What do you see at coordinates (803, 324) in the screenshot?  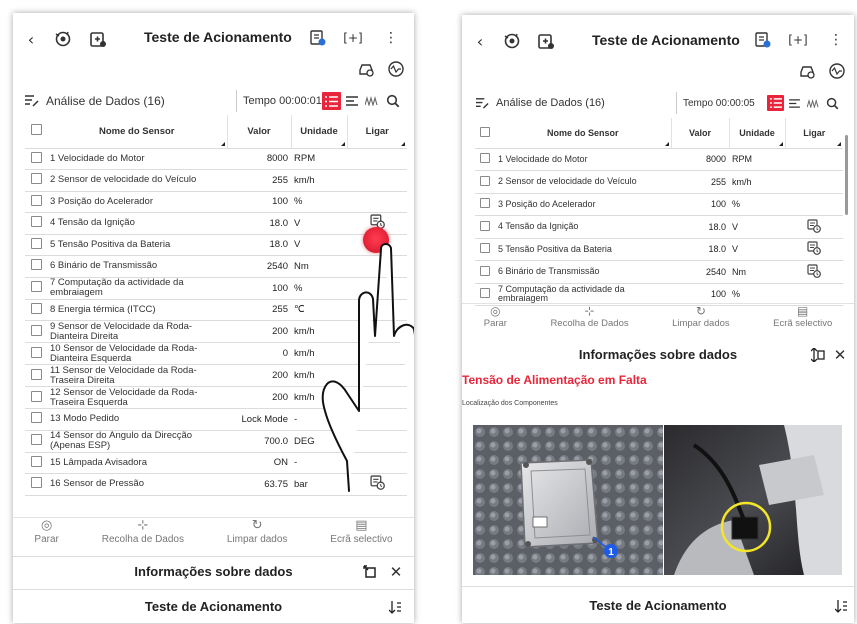 I see `action-label: Ecrã selectivo` at bounding box center [803, 324].